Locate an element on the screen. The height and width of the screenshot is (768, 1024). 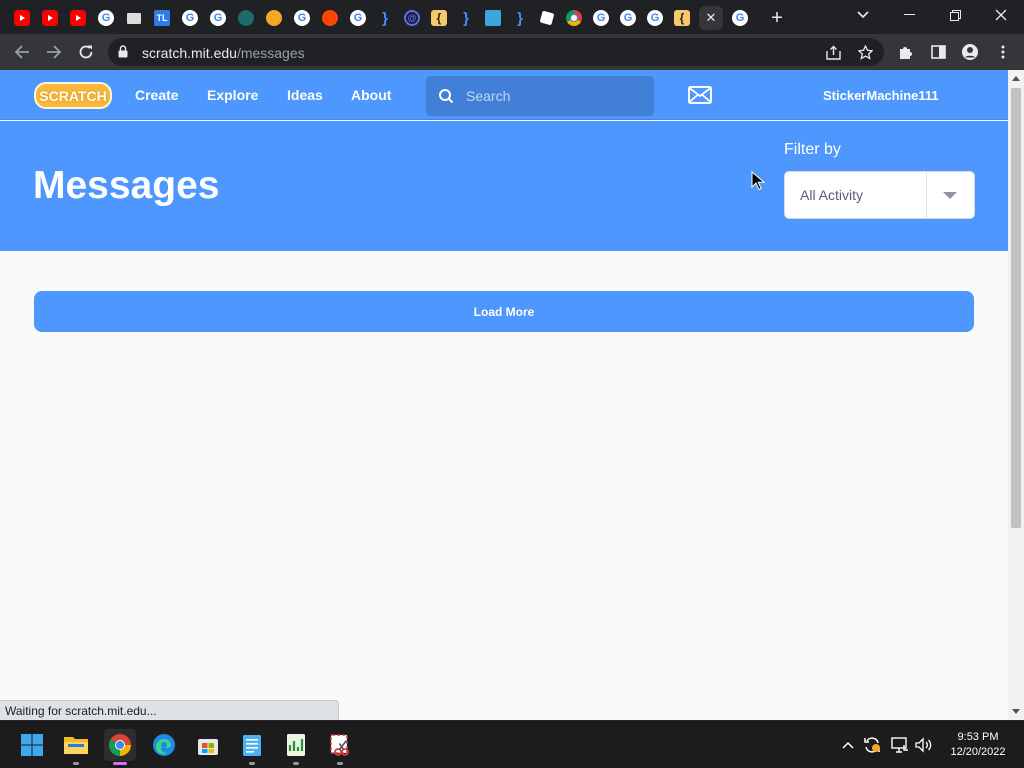
browser-tab: @ is located at coordinates (412, 18).